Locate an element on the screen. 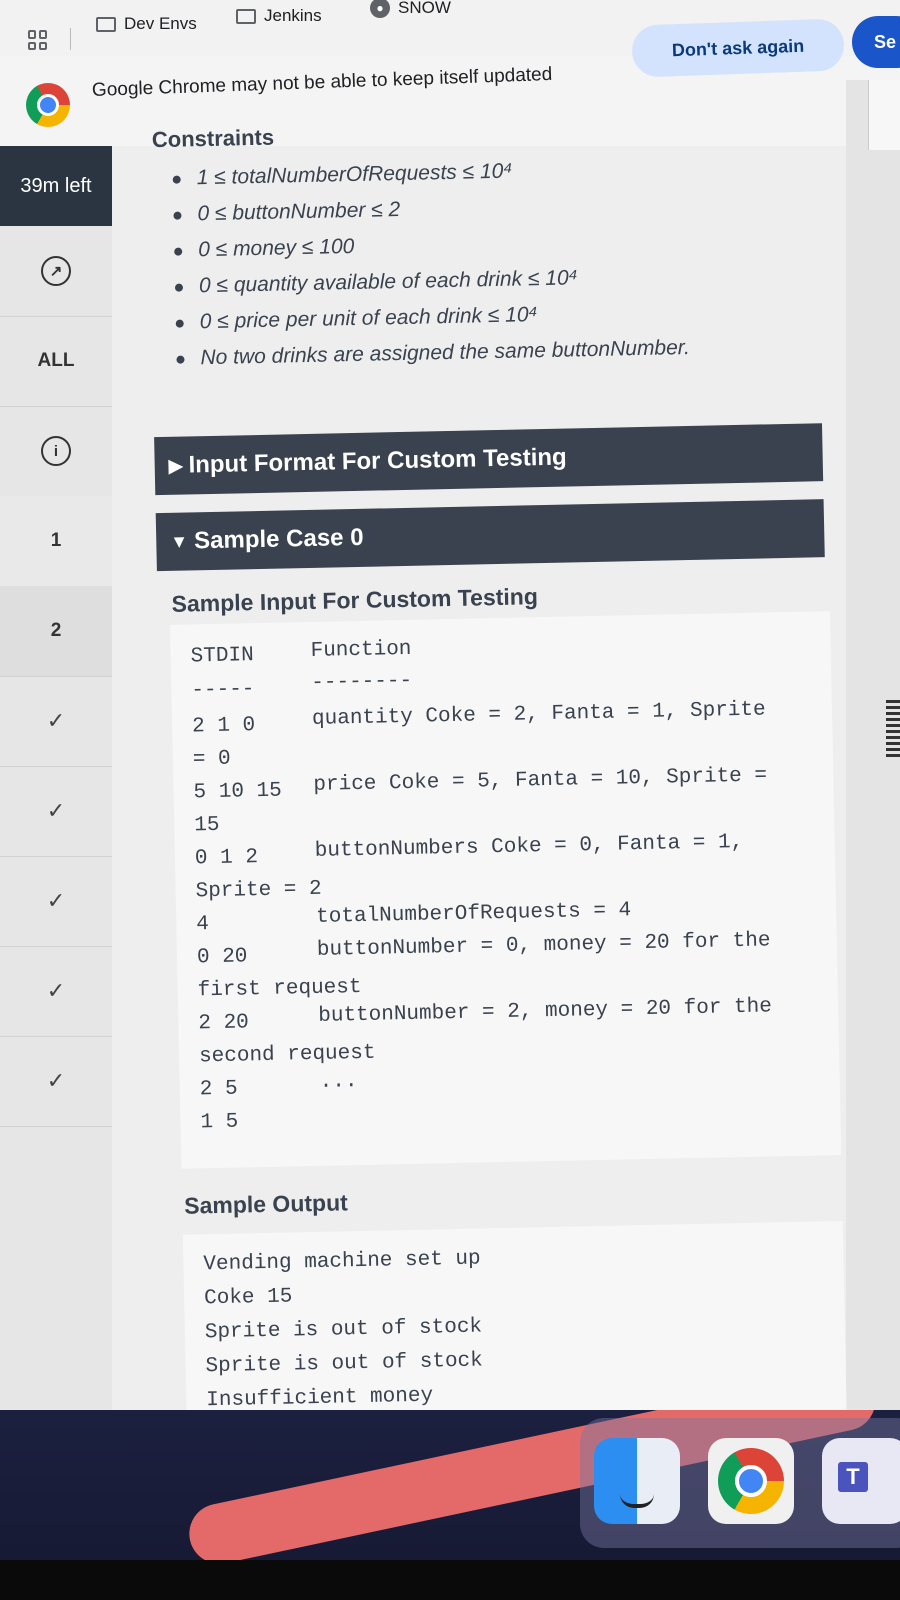  timer: 39m left is located at coordinates (56, 186).